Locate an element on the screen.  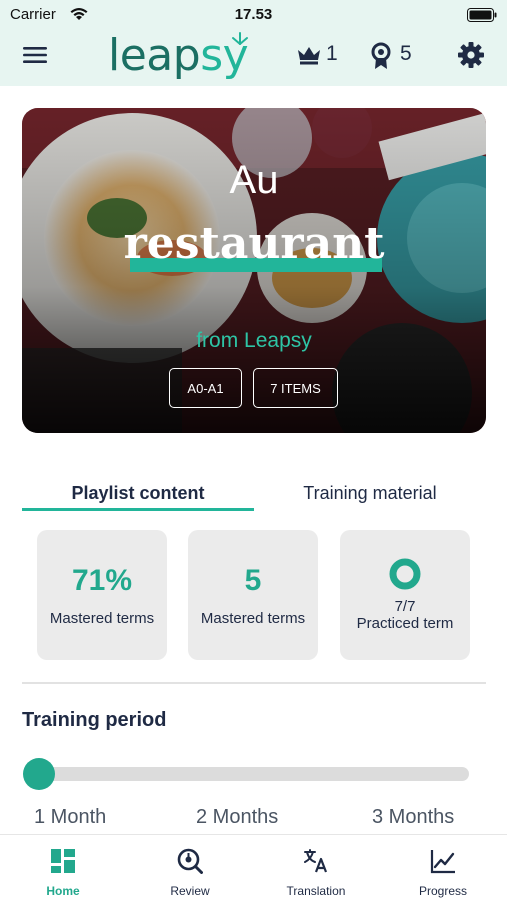
nav-label: Translation is located at coordinates (316, 891).